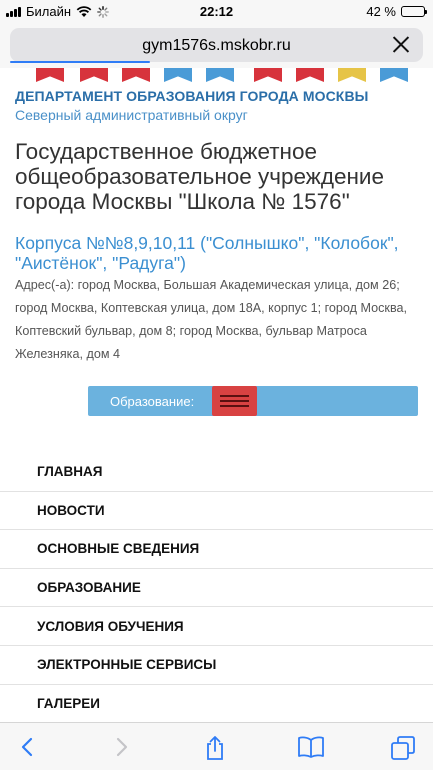 This screenshot has width=433, height=770. I want to click on battery-icon, so click(414, 11).